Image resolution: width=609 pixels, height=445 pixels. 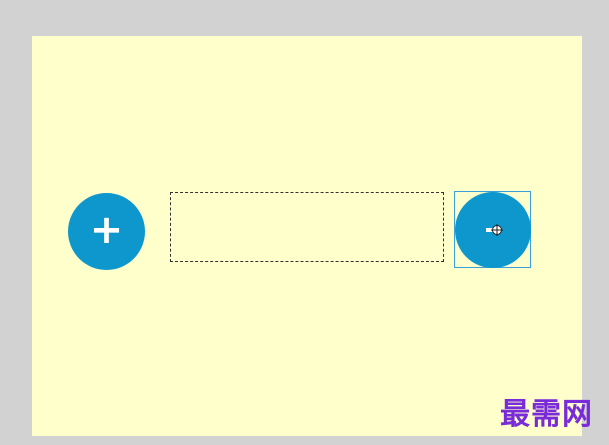 I want to click on plus-button: +, so click(x=106, y=231).